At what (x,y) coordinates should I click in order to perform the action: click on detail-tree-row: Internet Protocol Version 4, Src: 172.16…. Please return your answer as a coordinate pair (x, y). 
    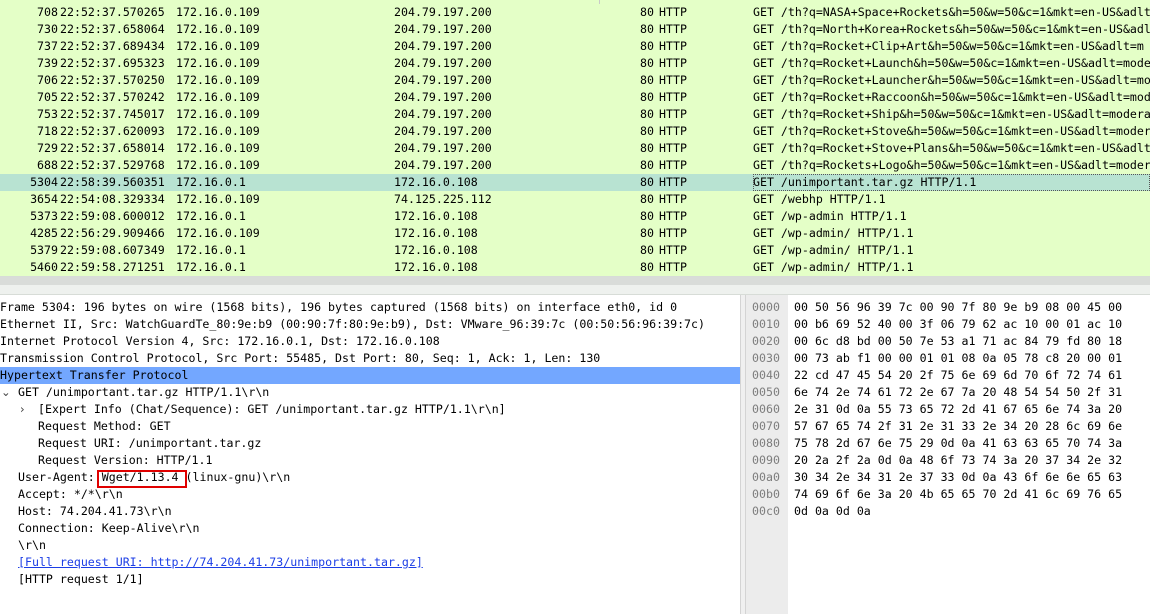
    Looking at the image, I should click on (370, 341).